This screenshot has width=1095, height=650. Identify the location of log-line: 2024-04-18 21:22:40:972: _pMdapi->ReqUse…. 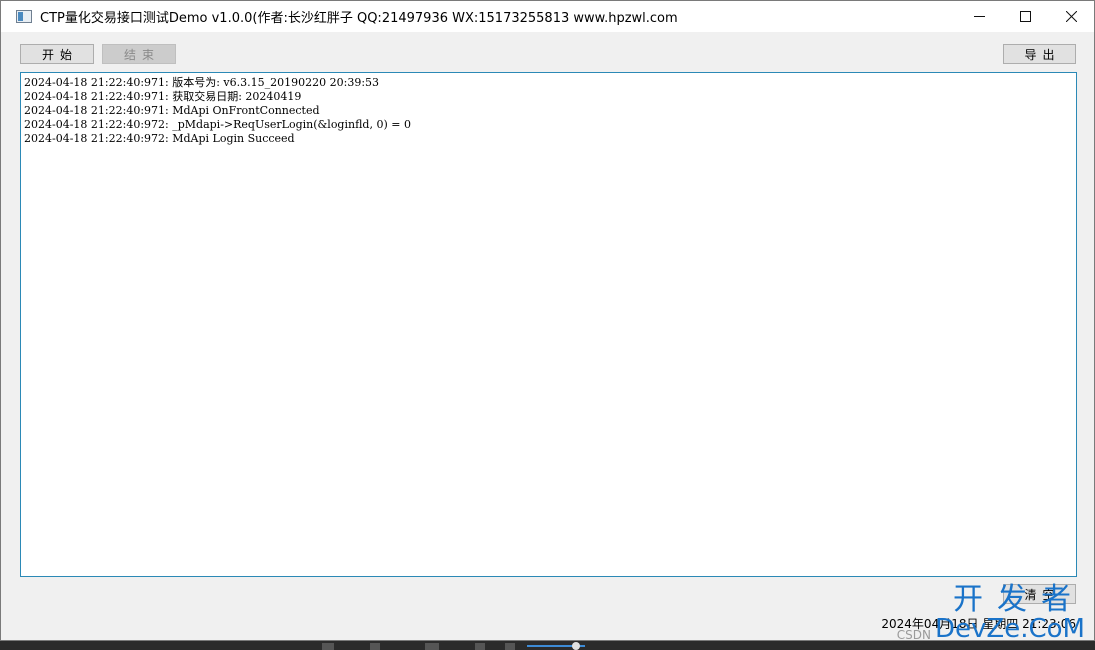
(217, 124).